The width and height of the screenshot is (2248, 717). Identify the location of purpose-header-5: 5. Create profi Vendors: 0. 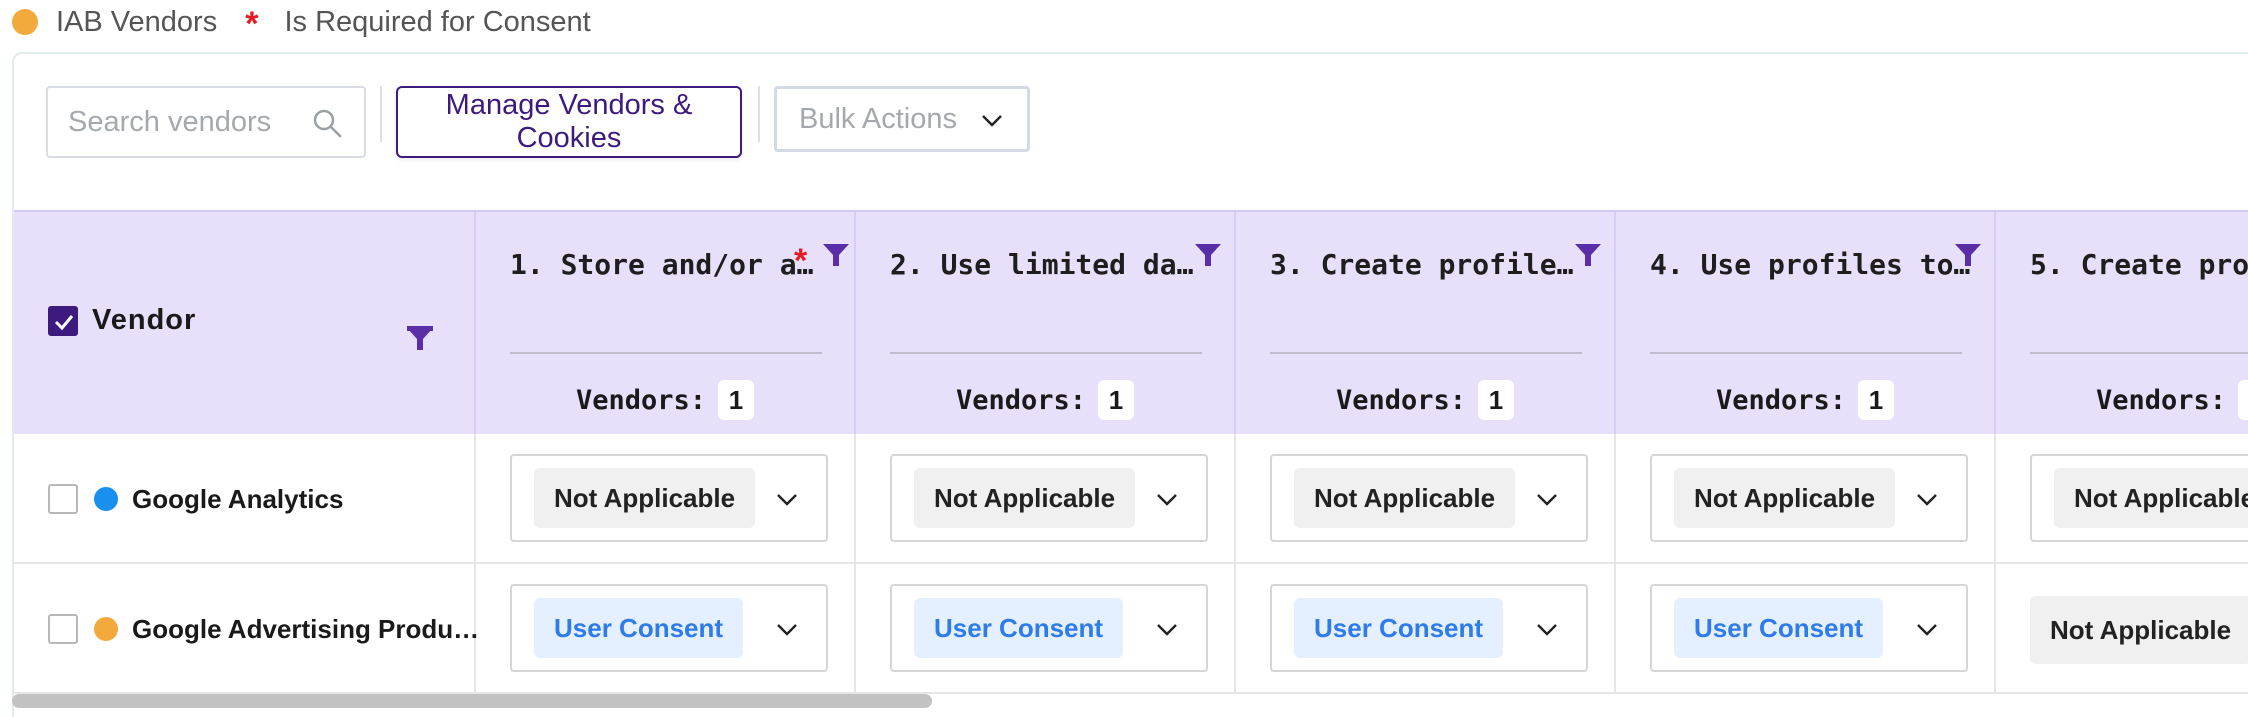
(2122, 323).